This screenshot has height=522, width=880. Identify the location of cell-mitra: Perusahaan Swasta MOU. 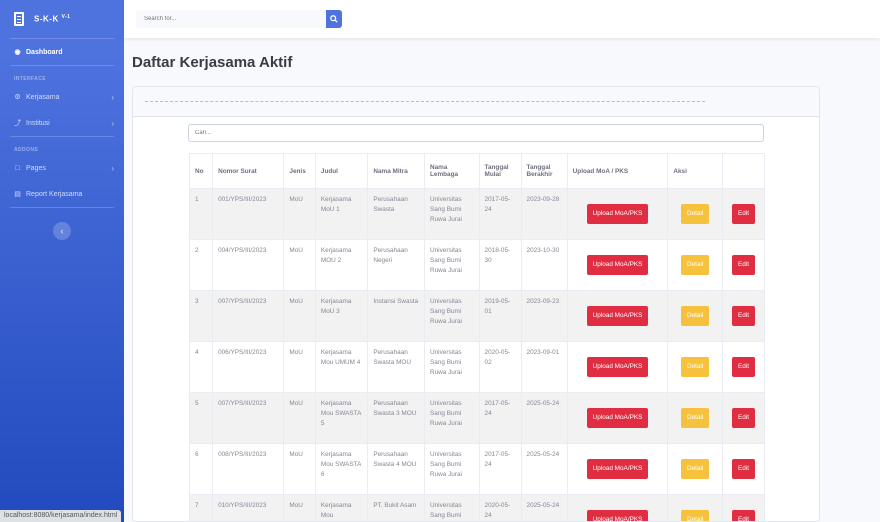
(396, 367).